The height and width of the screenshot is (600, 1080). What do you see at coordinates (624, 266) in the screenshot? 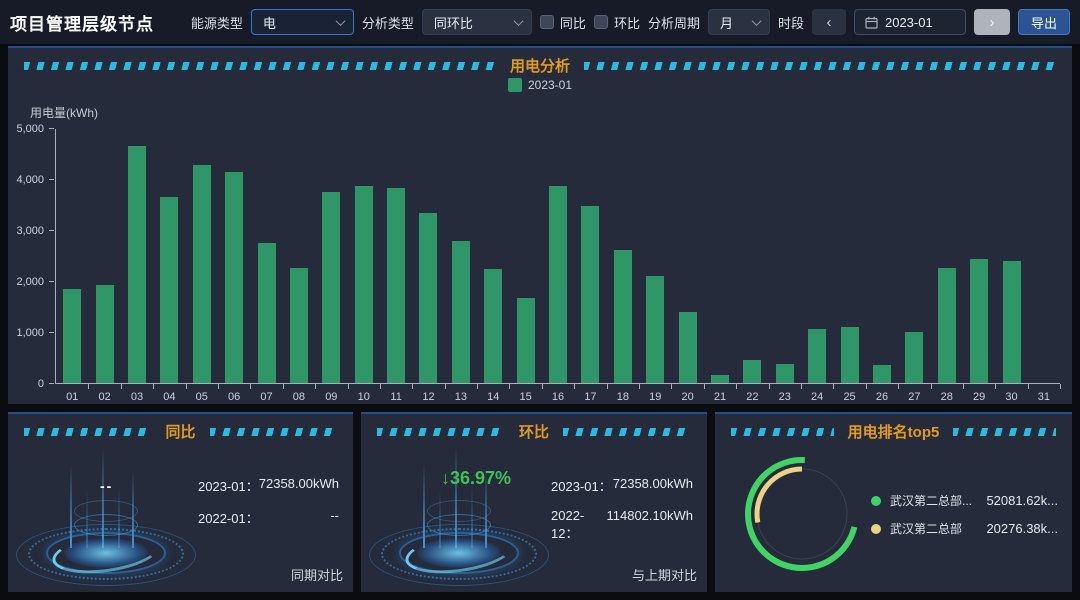
I see `bar-18: 18` at bounding box center [624, 266].